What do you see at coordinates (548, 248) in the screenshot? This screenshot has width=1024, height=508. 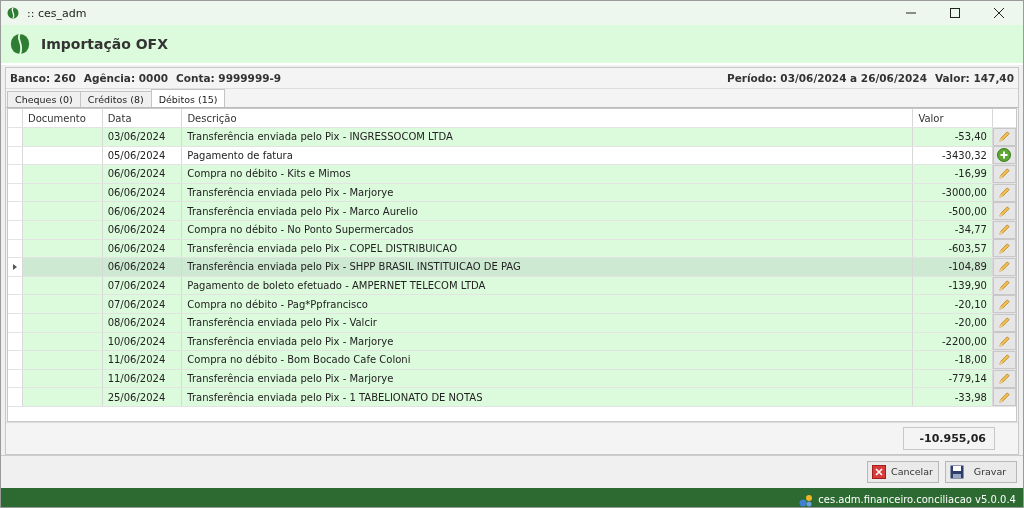 I see `table-cell: Transferência enviada pelo Pix - COPEL DISTRIBUICAO` at bounding box center [548, 248].